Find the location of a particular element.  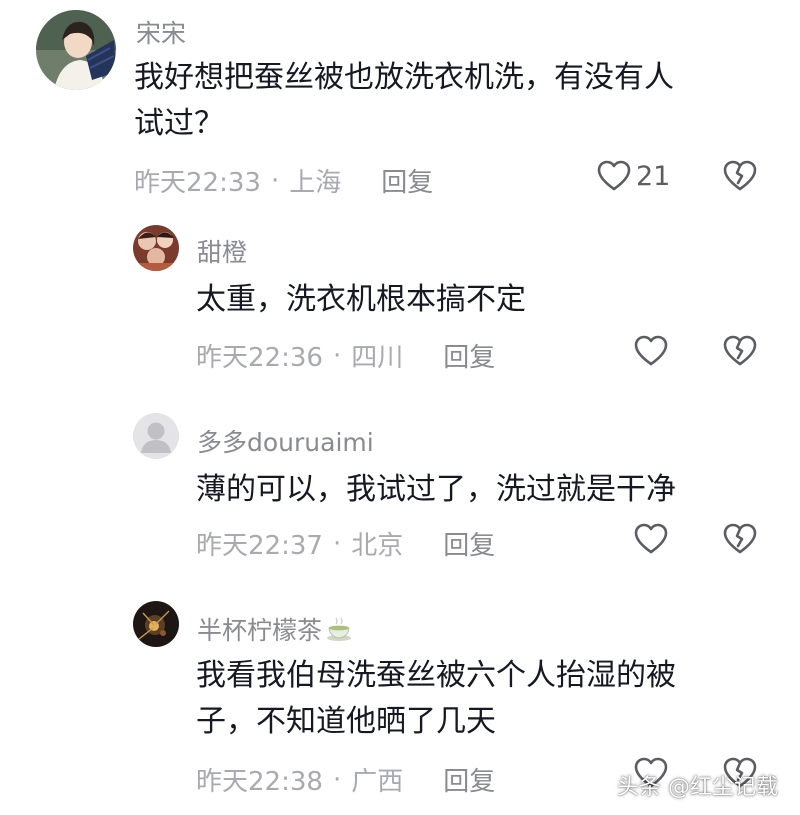

tea-cup-icon is located at coordinates (339, 632).